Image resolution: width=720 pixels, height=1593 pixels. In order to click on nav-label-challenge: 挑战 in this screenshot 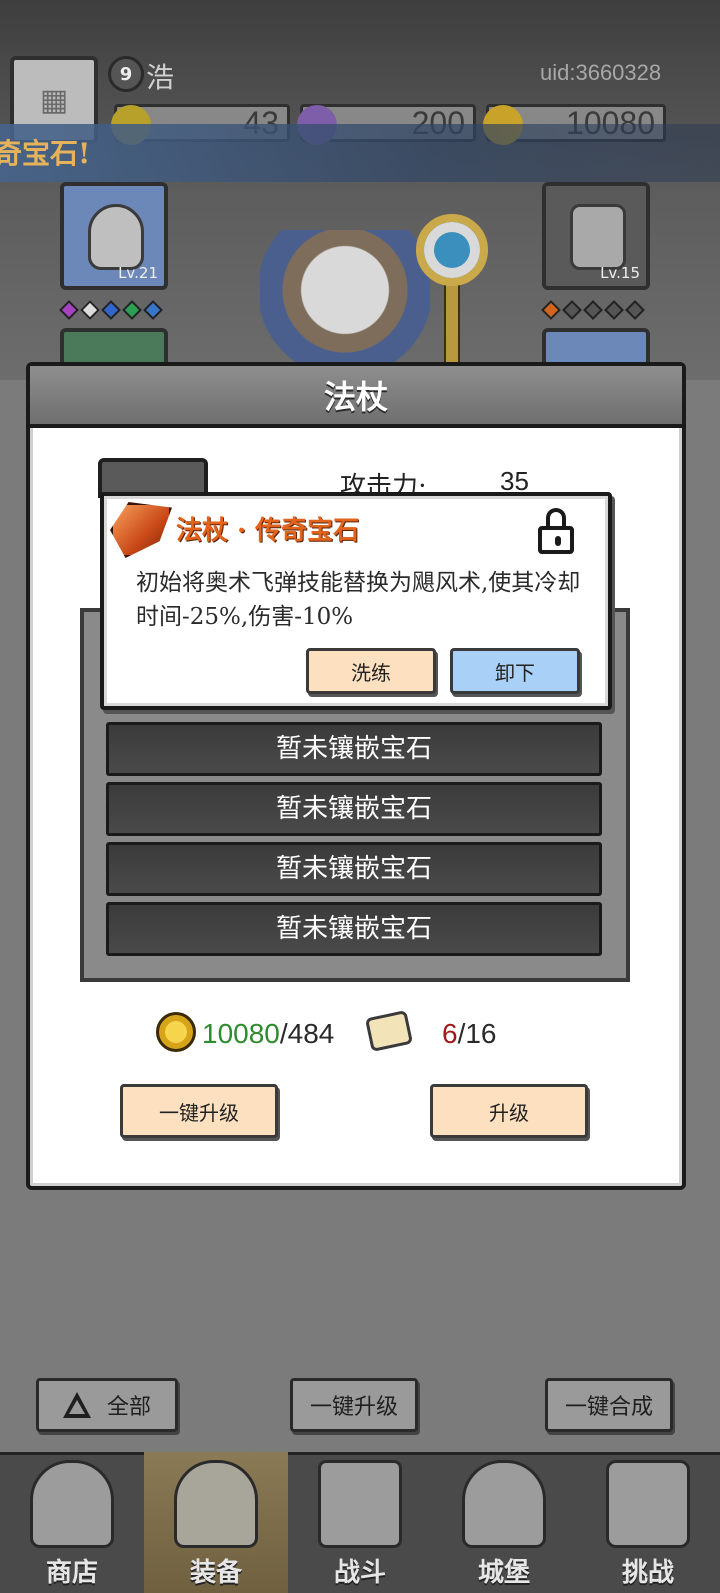, I will do `click(647, 1573)`.